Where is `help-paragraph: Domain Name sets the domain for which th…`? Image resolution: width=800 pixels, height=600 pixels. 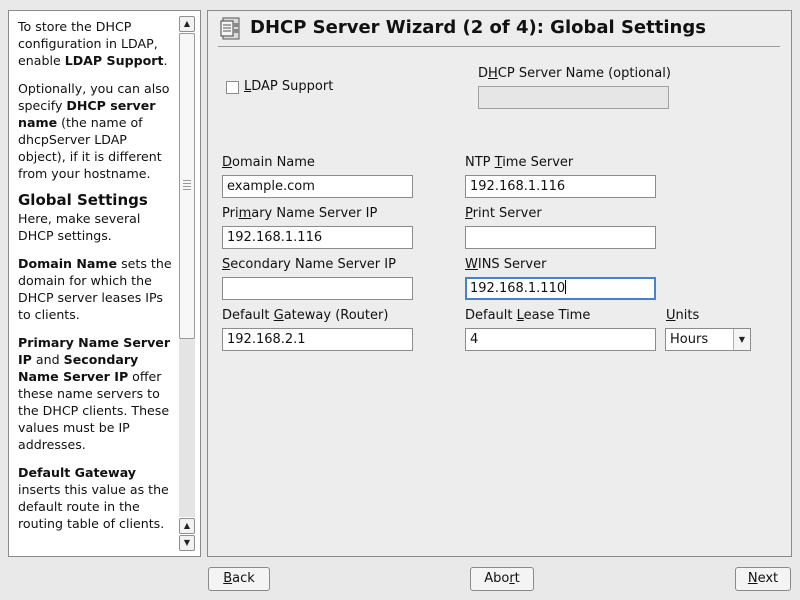 help-paragraph: Domain Name sets the domain for which th… is located at coordinates (97, 289).